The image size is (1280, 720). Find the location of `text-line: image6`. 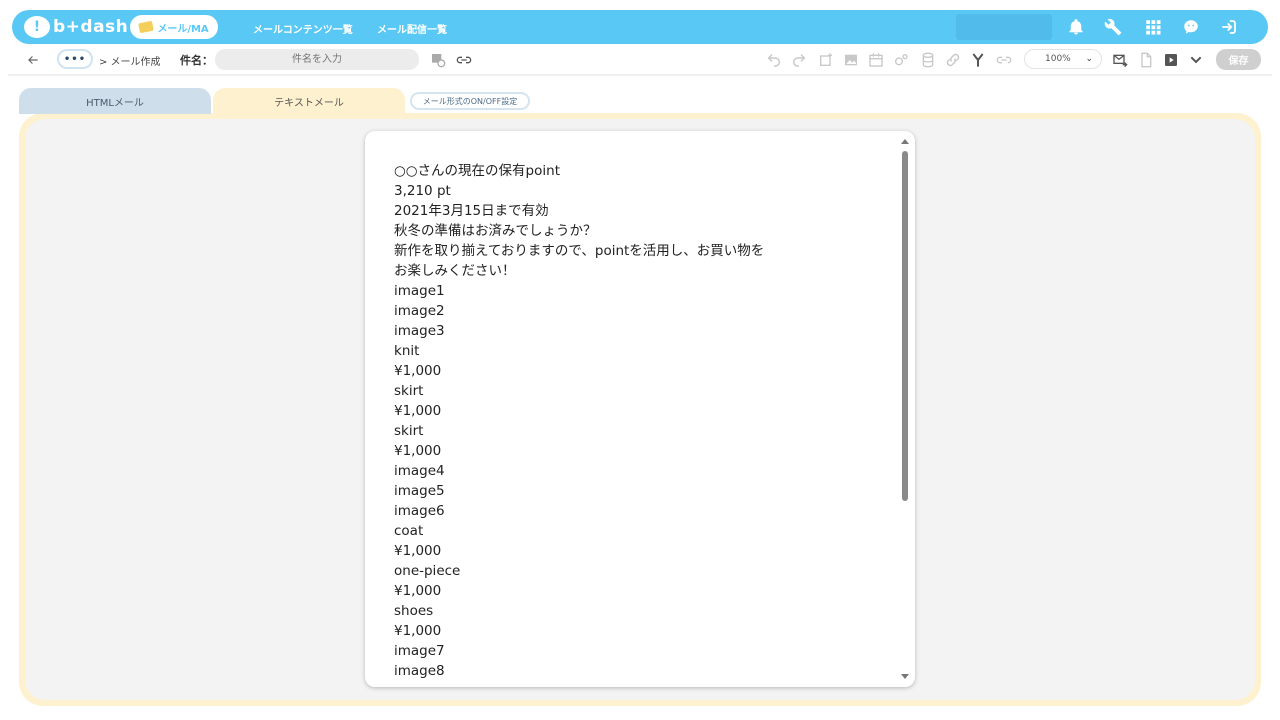

text-line: image6 is located at coordinates (419, 511).